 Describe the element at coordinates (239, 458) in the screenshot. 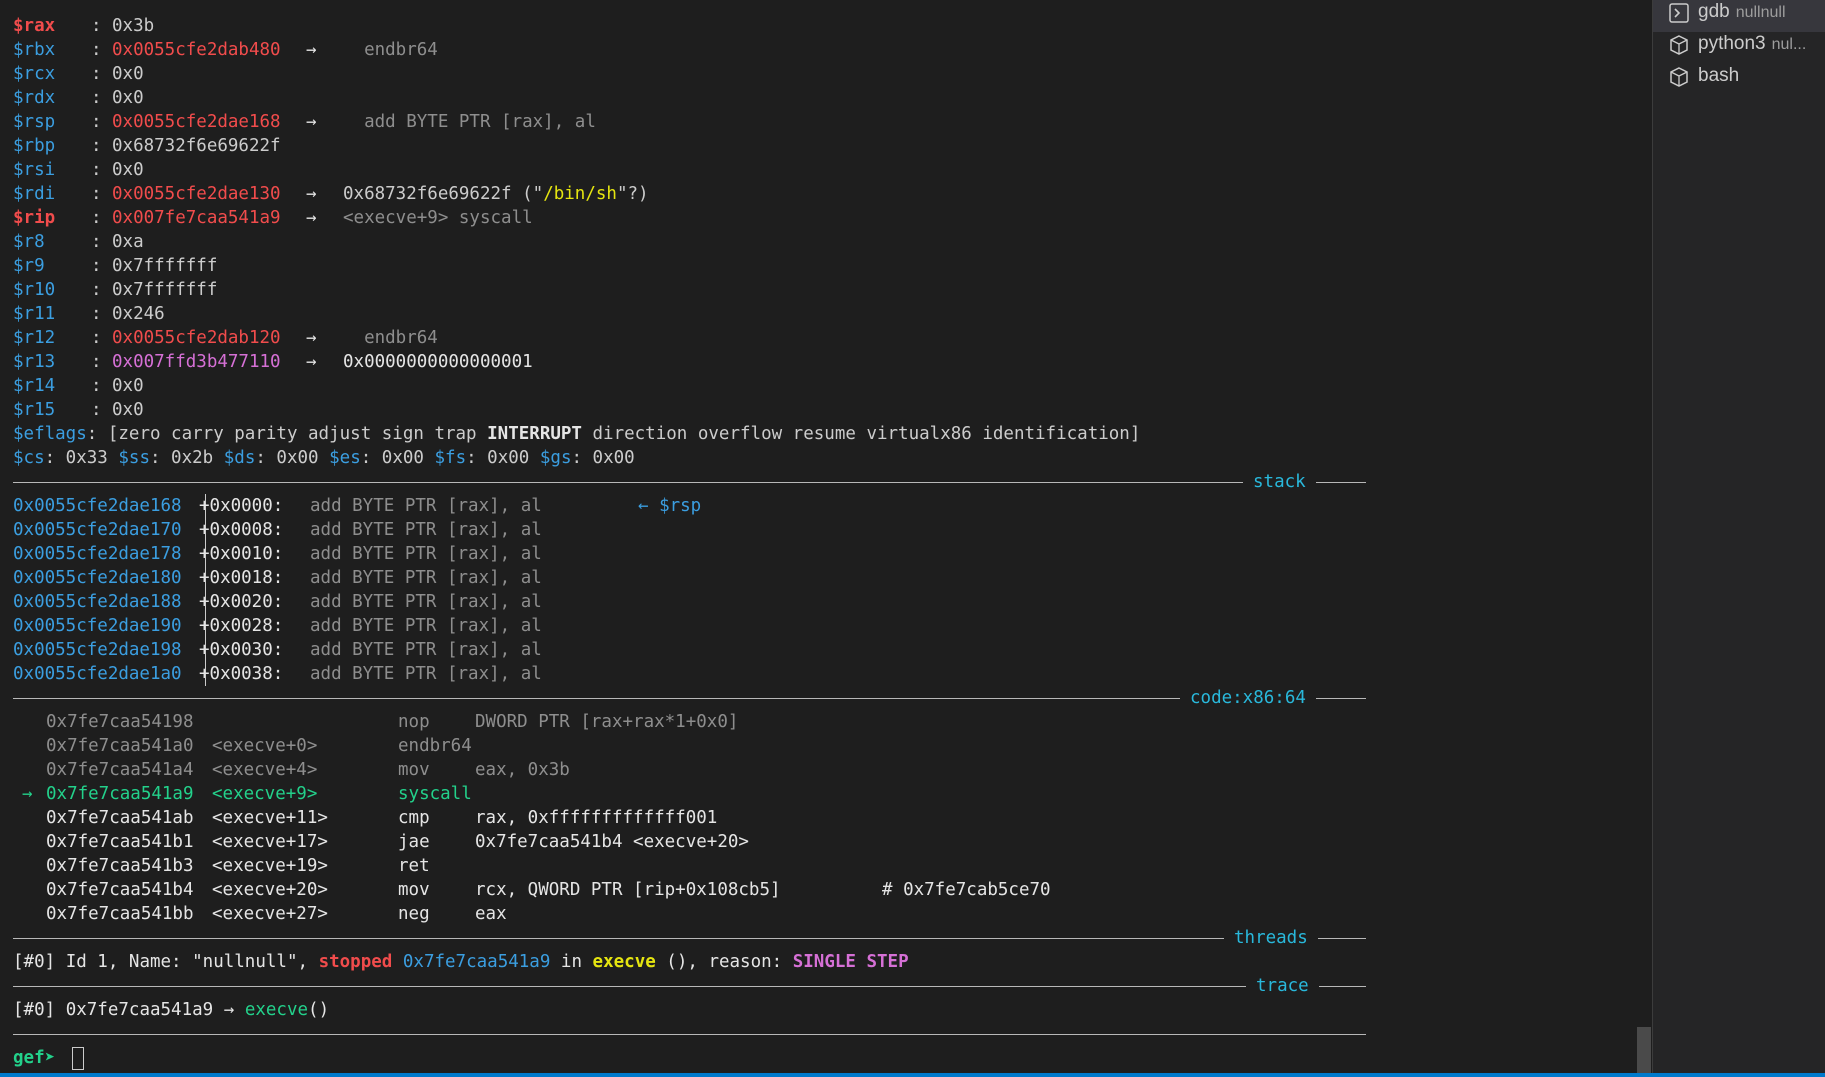

I see `segment-name: $ds` at that location.